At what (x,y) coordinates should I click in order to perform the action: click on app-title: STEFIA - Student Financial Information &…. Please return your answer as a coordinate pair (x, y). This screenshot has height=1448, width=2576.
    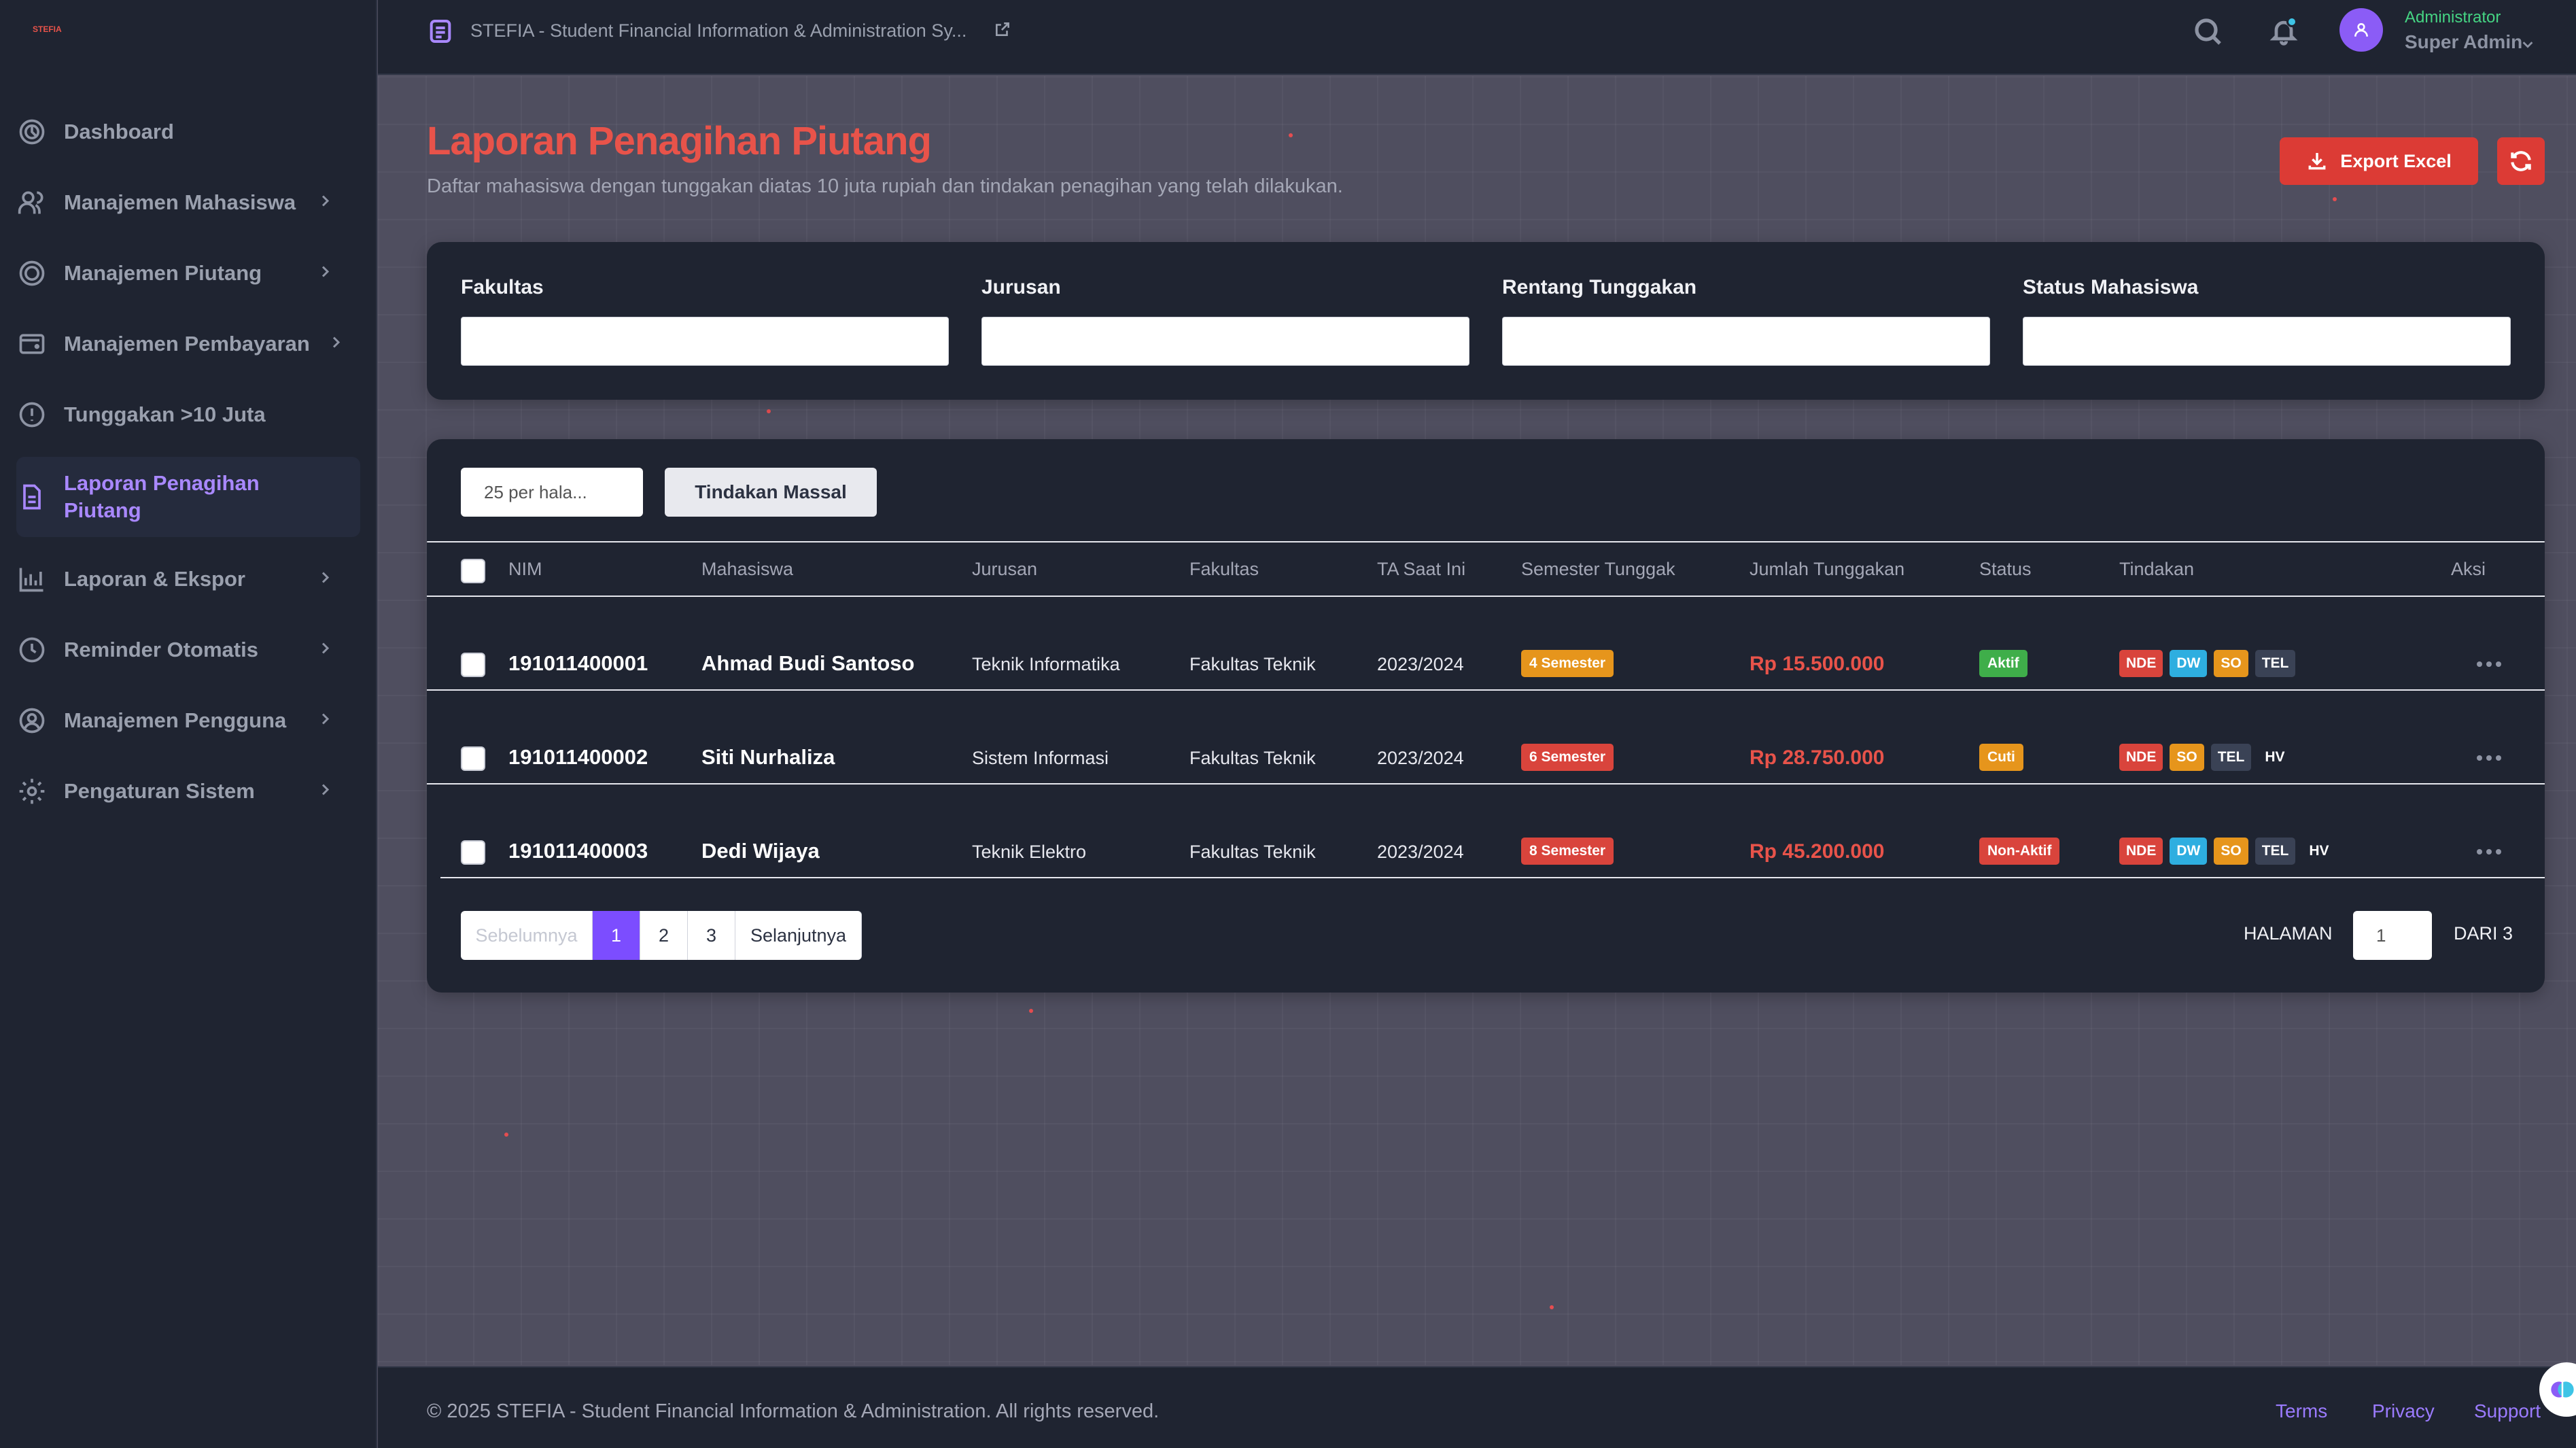
    Looking at the image, I should click on (718, 31).